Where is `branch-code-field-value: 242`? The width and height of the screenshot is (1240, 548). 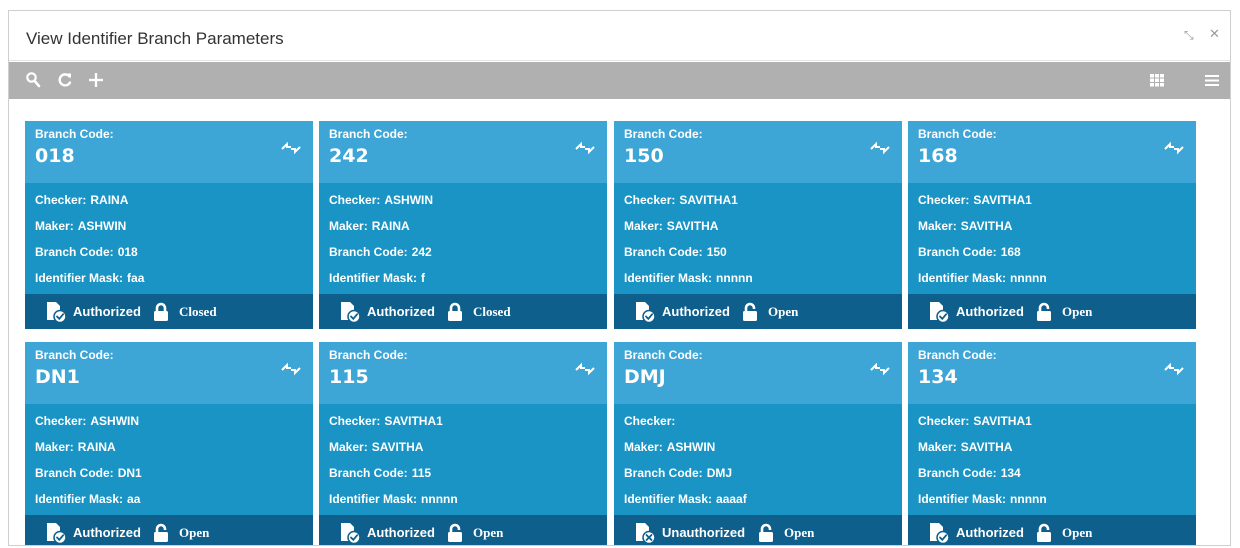
branch-code-field-value: 242 is located at coordinates (421, 252).